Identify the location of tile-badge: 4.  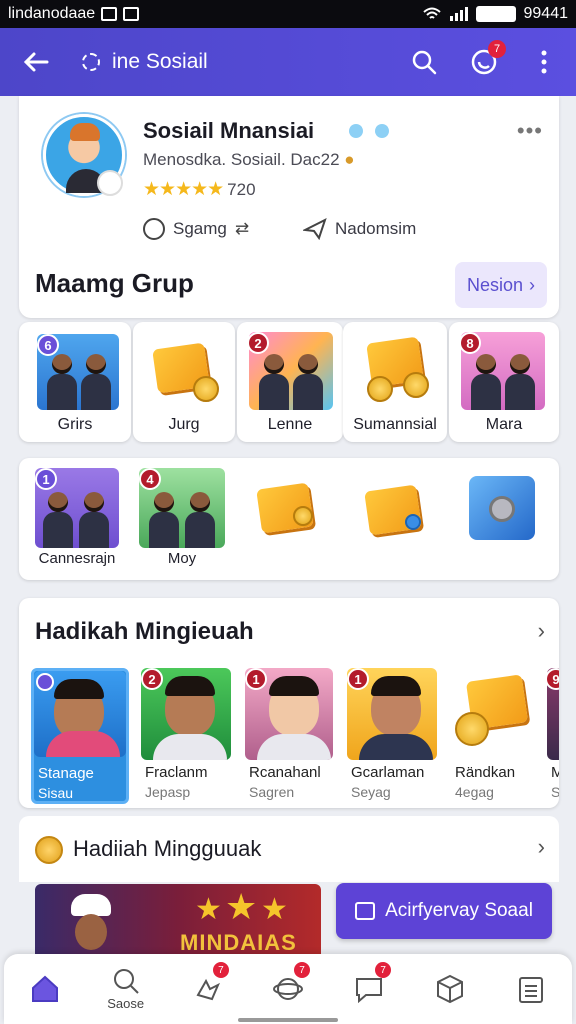
(150, 479).